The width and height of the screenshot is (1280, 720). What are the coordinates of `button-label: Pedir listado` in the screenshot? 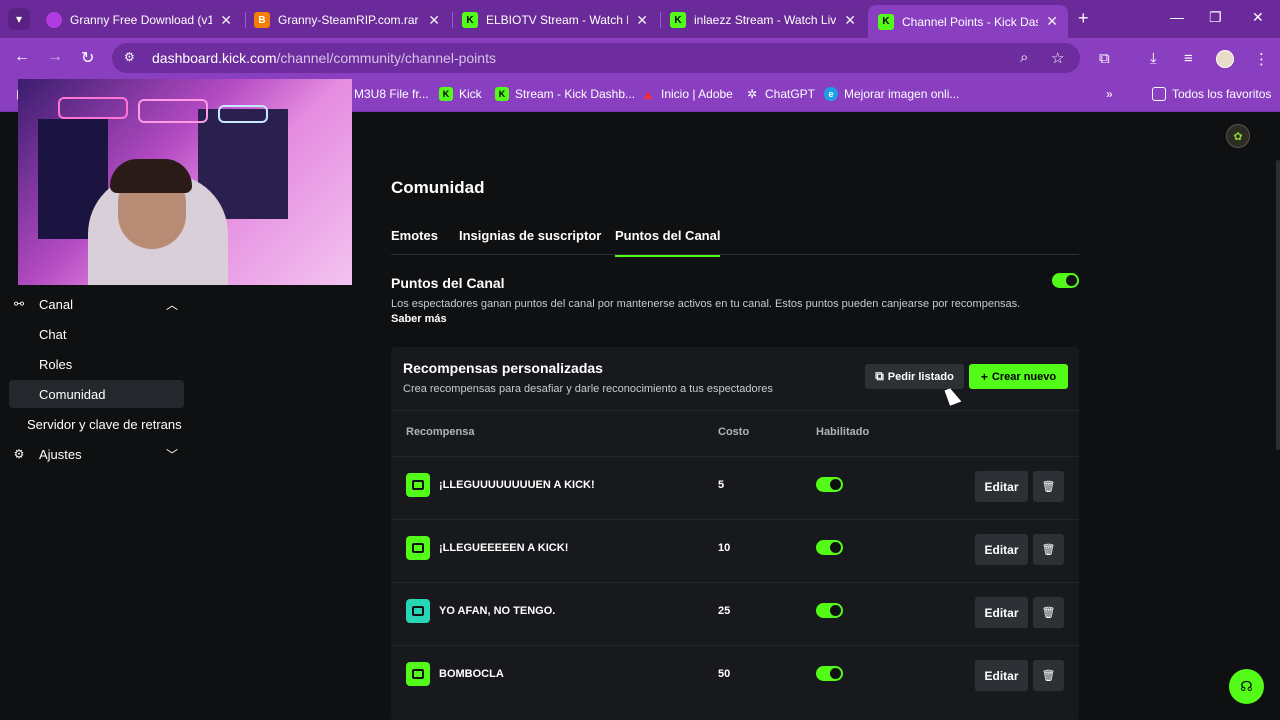 It's located at (920, 376).